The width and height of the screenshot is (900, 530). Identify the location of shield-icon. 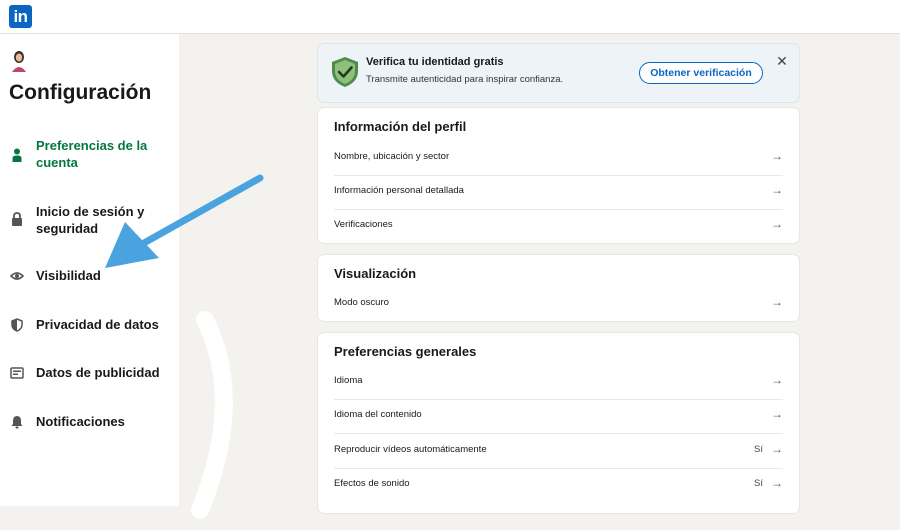
(17, 325).